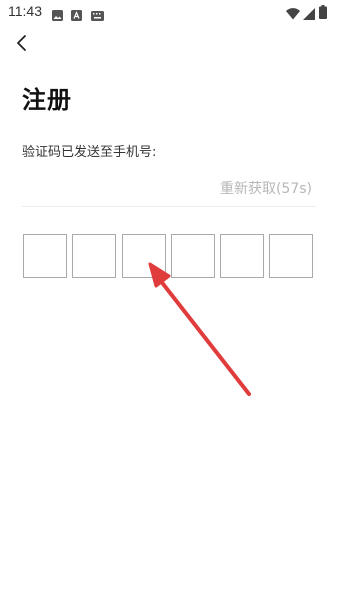  Describe the element at coordinates (97, 15) in the screenshot. I see `keyboard-icon` at that location.